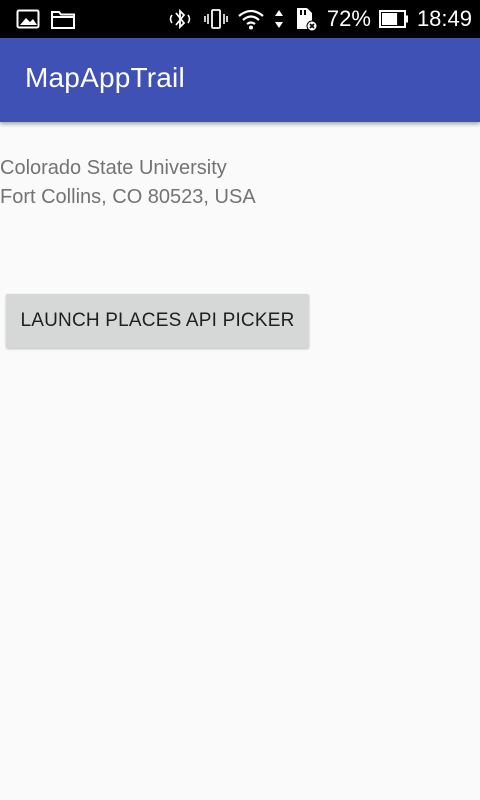 The width and height of the screenshot is (480, 800). What do you see at coordinates (216, 19) in the screenshot?
I see `vibrate-icon` at bounding box center [216, 19].